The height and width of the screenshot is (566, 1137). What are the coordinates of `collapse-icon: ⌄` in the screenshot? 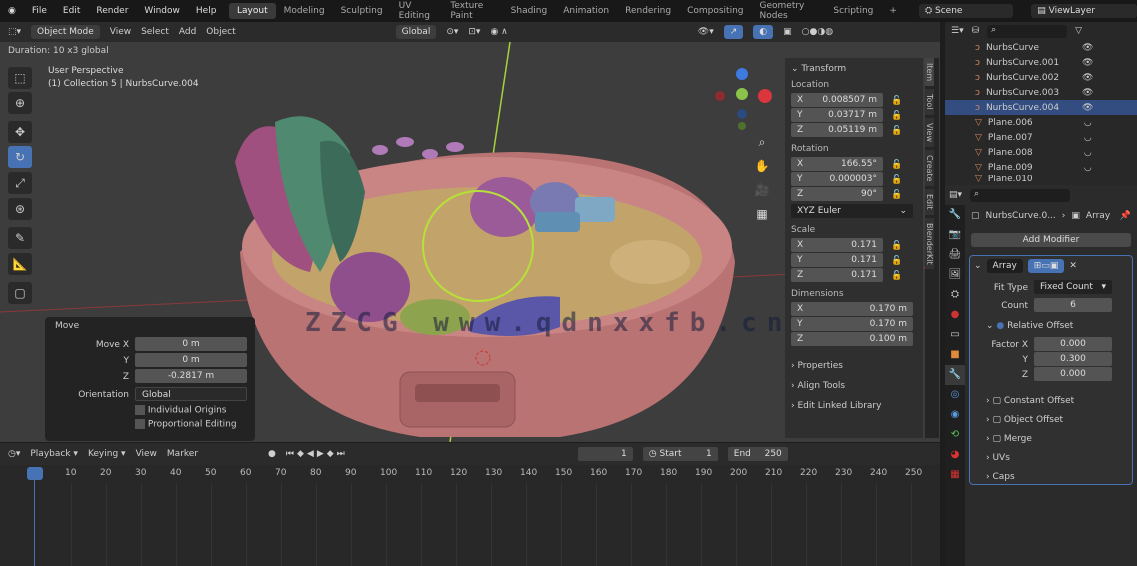 It's located at (978, 266).